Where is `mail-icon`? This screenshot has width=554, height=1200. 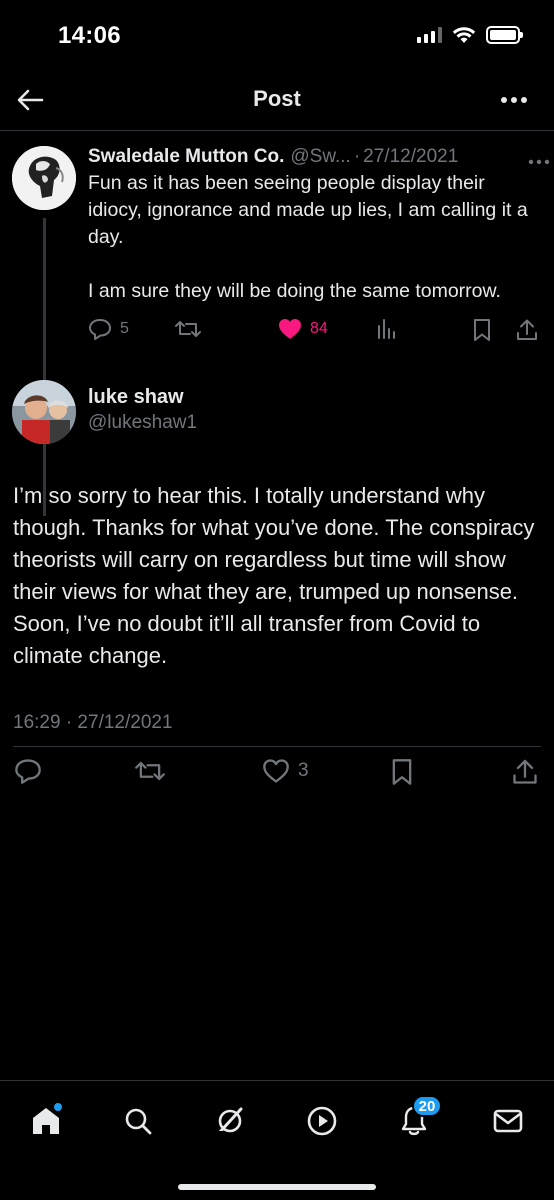
mail-icon is located at coordinates (508, 1121).